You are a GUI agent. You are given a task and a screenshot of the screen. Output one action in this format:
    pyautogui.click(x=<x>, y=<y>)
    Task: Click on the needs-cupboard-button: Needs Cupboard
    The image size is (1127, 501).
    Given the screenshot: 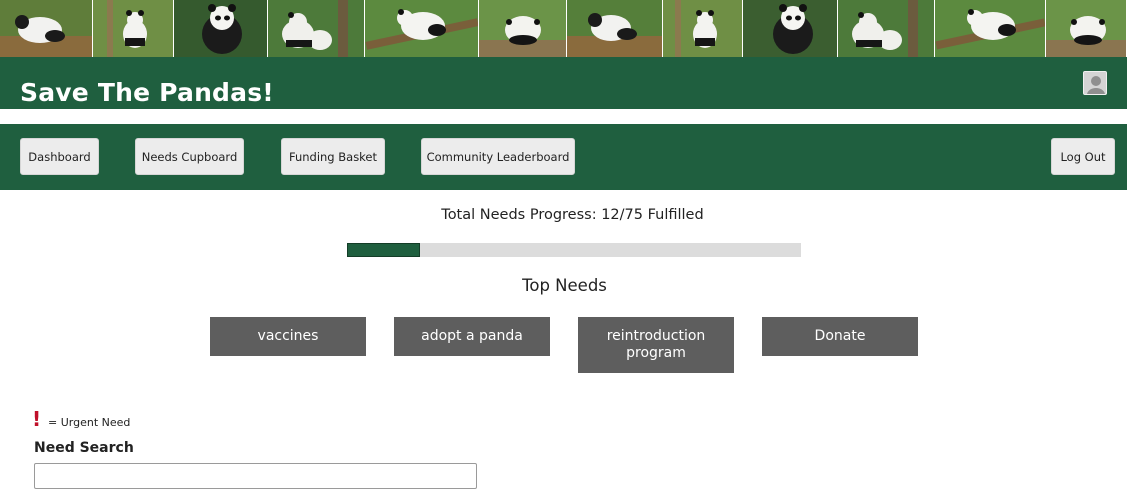 What is the action you would take?
    pyautogui.click(x=189, y=156)
    